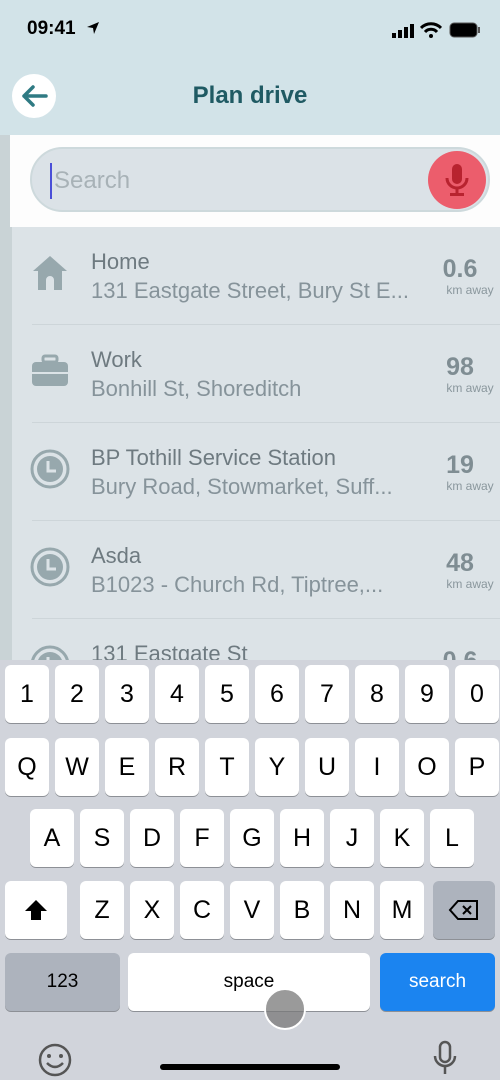  Describe the element at coordinates (427, 694) in the screenshot. I see `key-9: 9` at that location.